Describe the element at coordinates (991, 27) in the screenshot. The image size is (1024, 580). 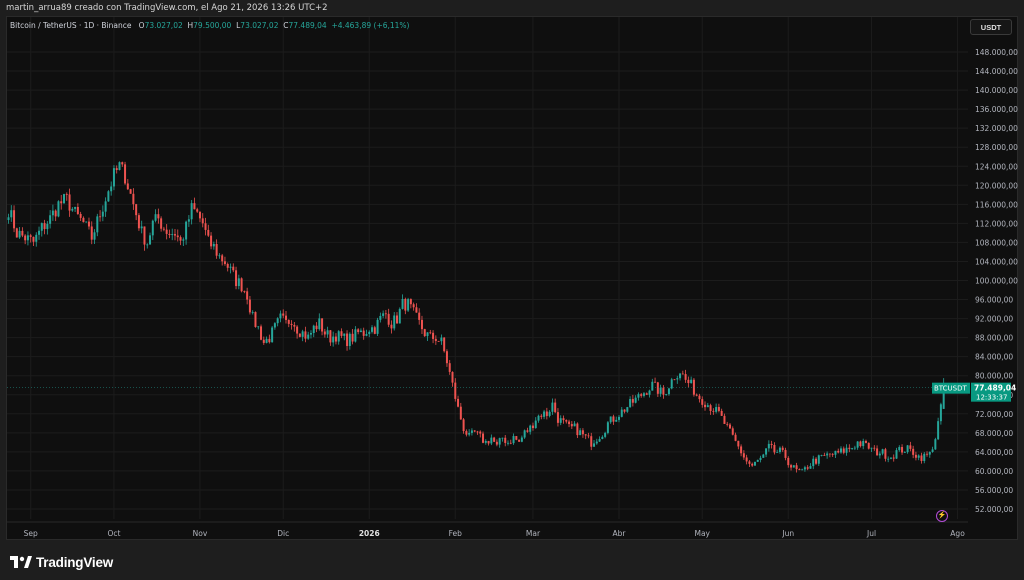
I see `currency-button: USDT` at that location.